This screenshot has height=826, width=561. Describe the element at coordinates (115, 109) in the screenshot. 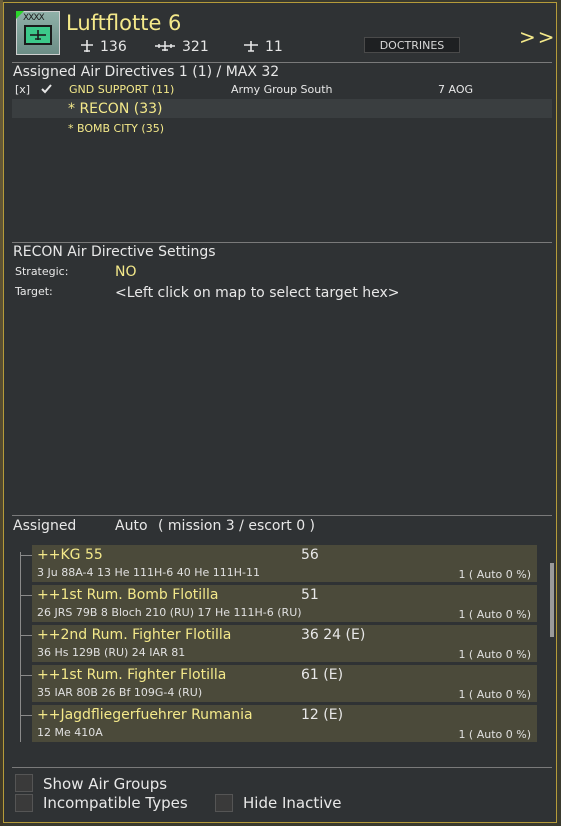

I see `directive-sub-recon: * RECON (33)` at that location.